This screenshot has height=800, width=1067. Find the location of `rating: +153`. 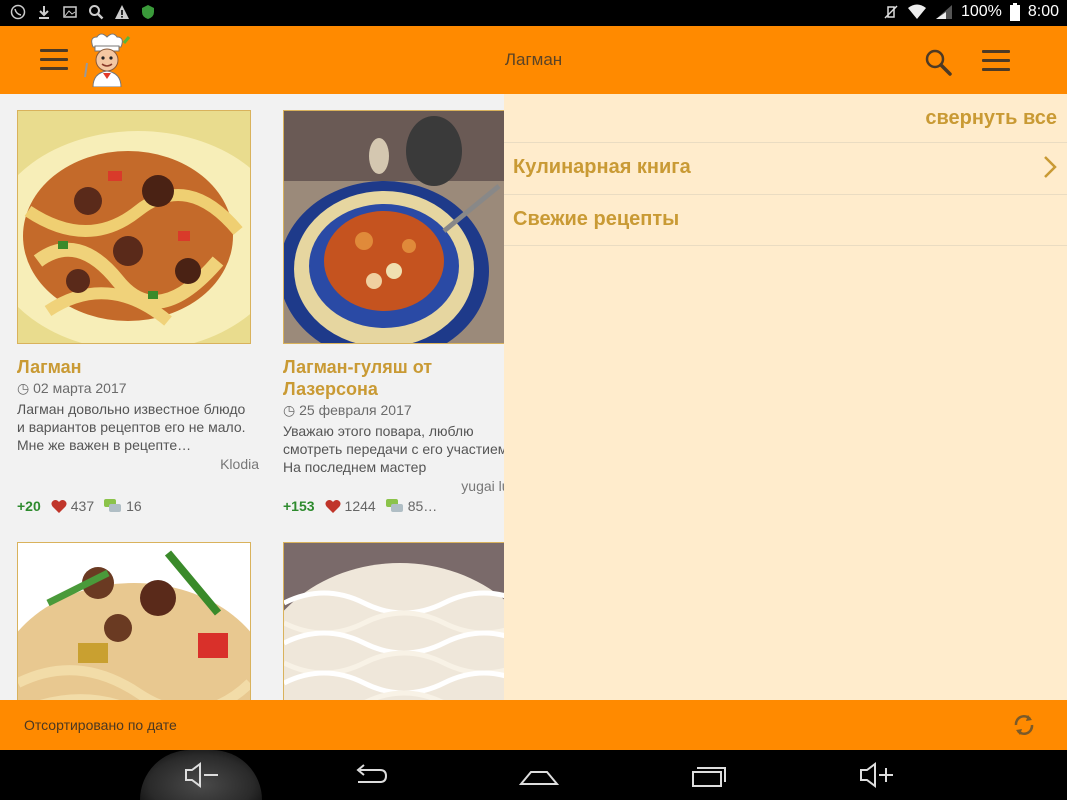

rating: +153 is located at coordinates (299, 506).